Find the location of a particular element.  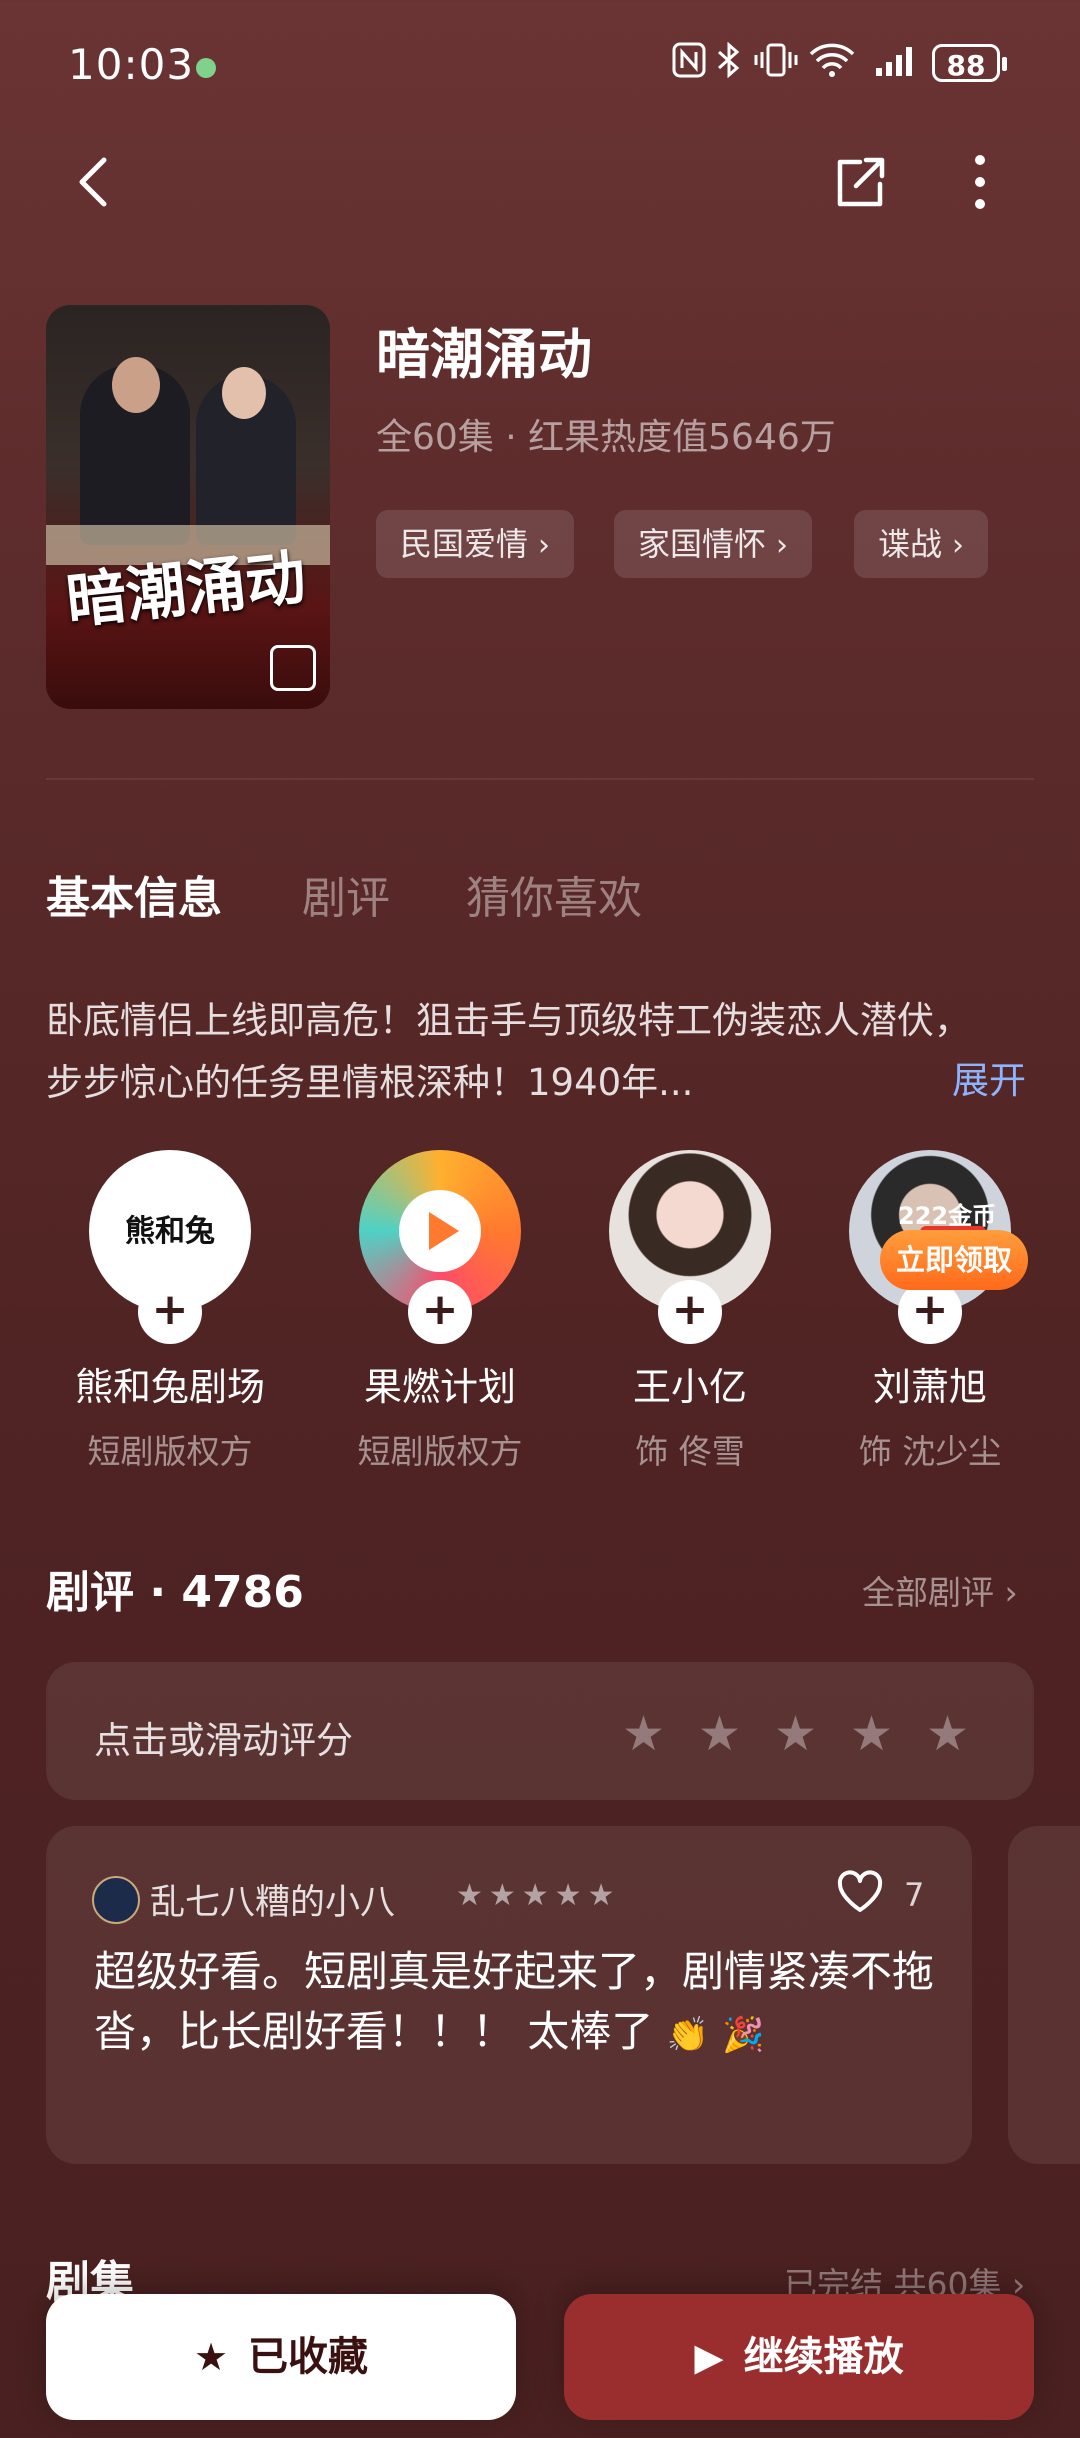

person-card: 熊和兔 + 熊和兔剧场 短剧版权方 is located at coordinates (170, 1311).